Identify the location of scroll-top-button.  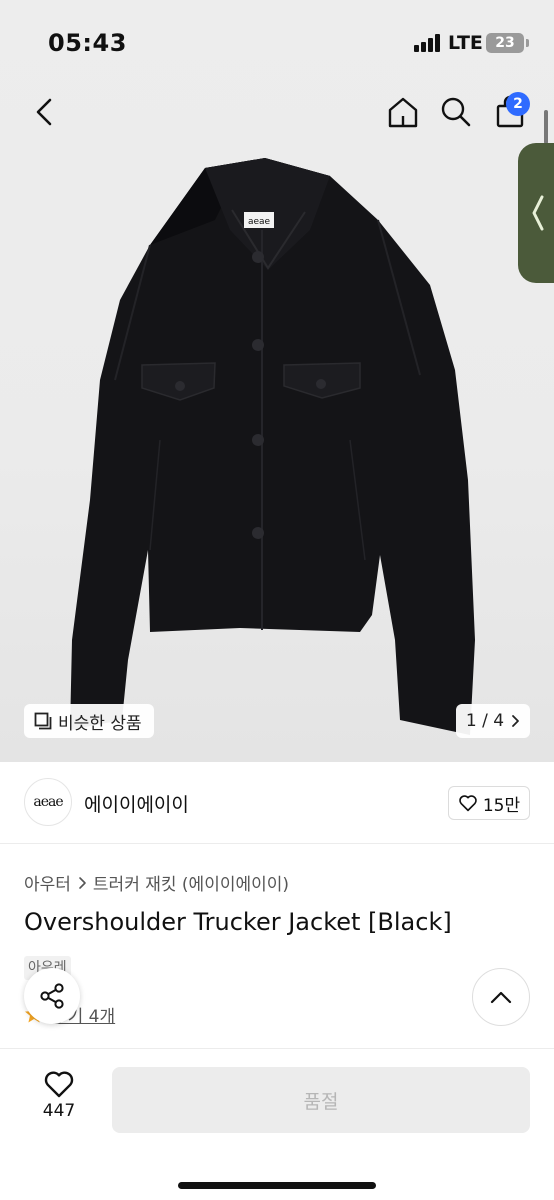
(501, 997).